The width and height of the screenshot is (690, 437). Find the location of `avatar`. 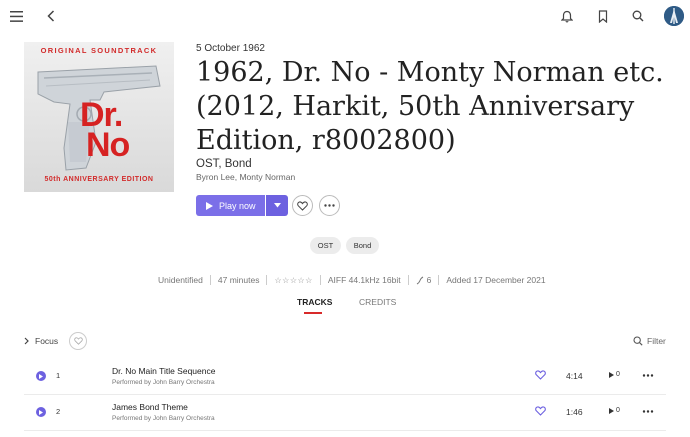

avatar is located at coordinates (674, 16).